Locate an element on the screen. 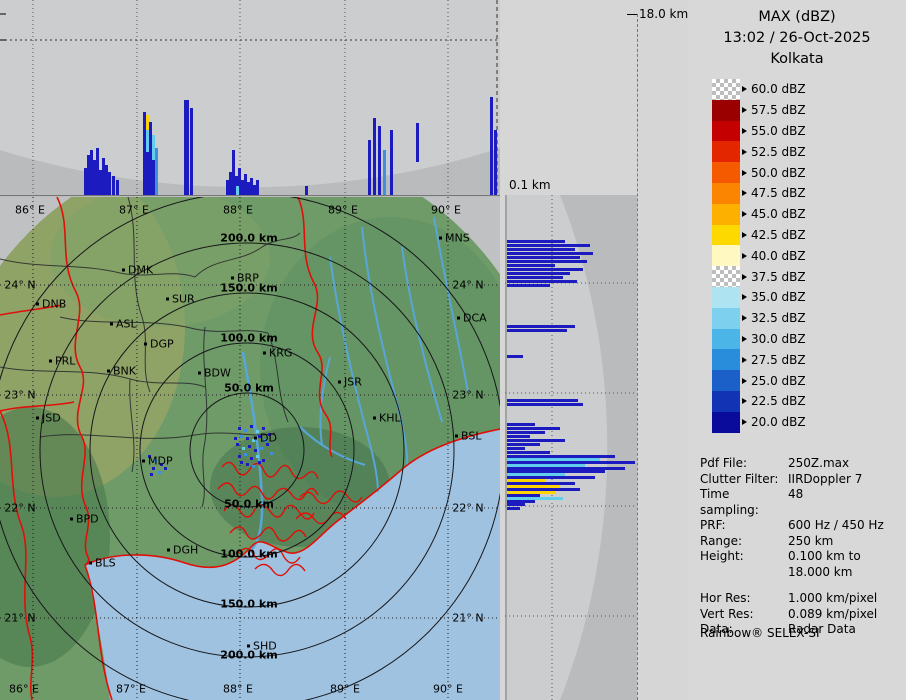  info-row: Vert Res: 0.089 km/pixel is located at coordinates (801, 615).